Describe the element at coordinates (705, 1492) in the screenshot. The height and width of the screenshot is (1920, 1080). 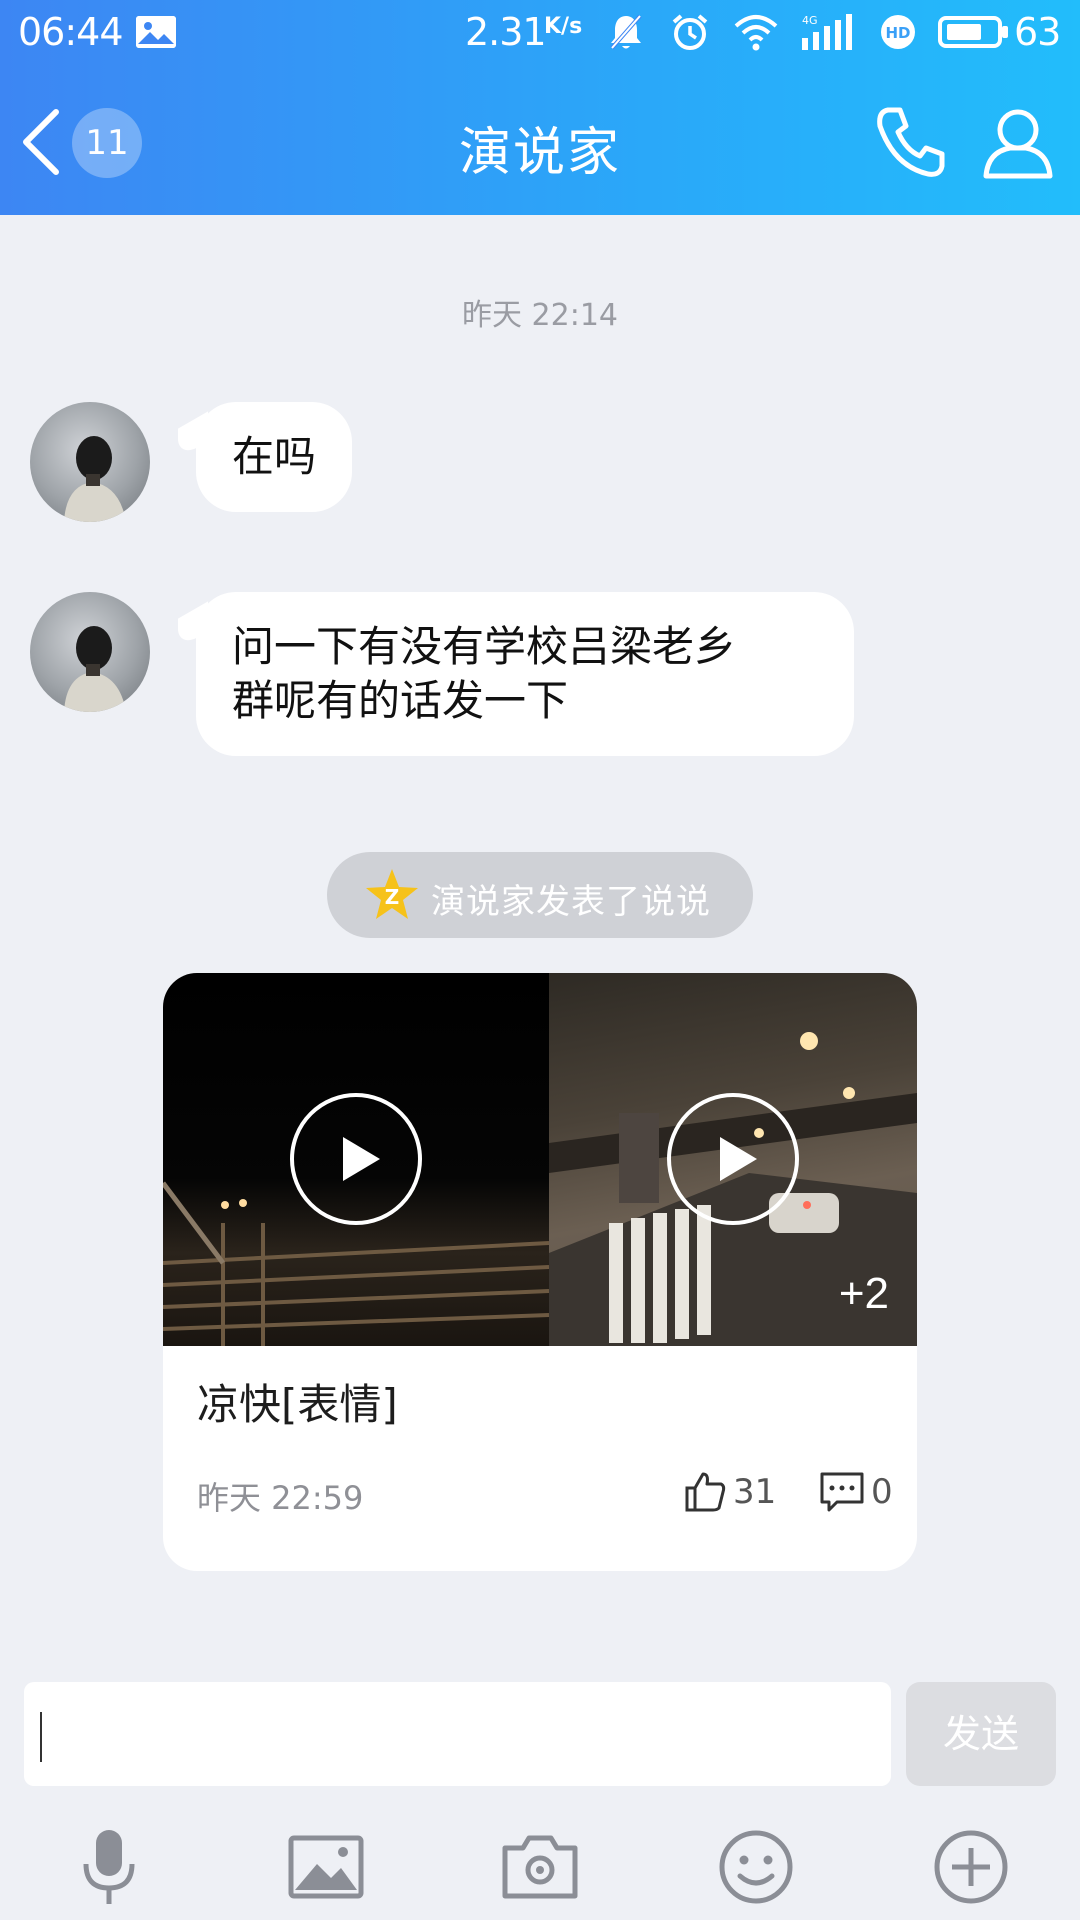
I see `thumbs-up-icon` at that location.